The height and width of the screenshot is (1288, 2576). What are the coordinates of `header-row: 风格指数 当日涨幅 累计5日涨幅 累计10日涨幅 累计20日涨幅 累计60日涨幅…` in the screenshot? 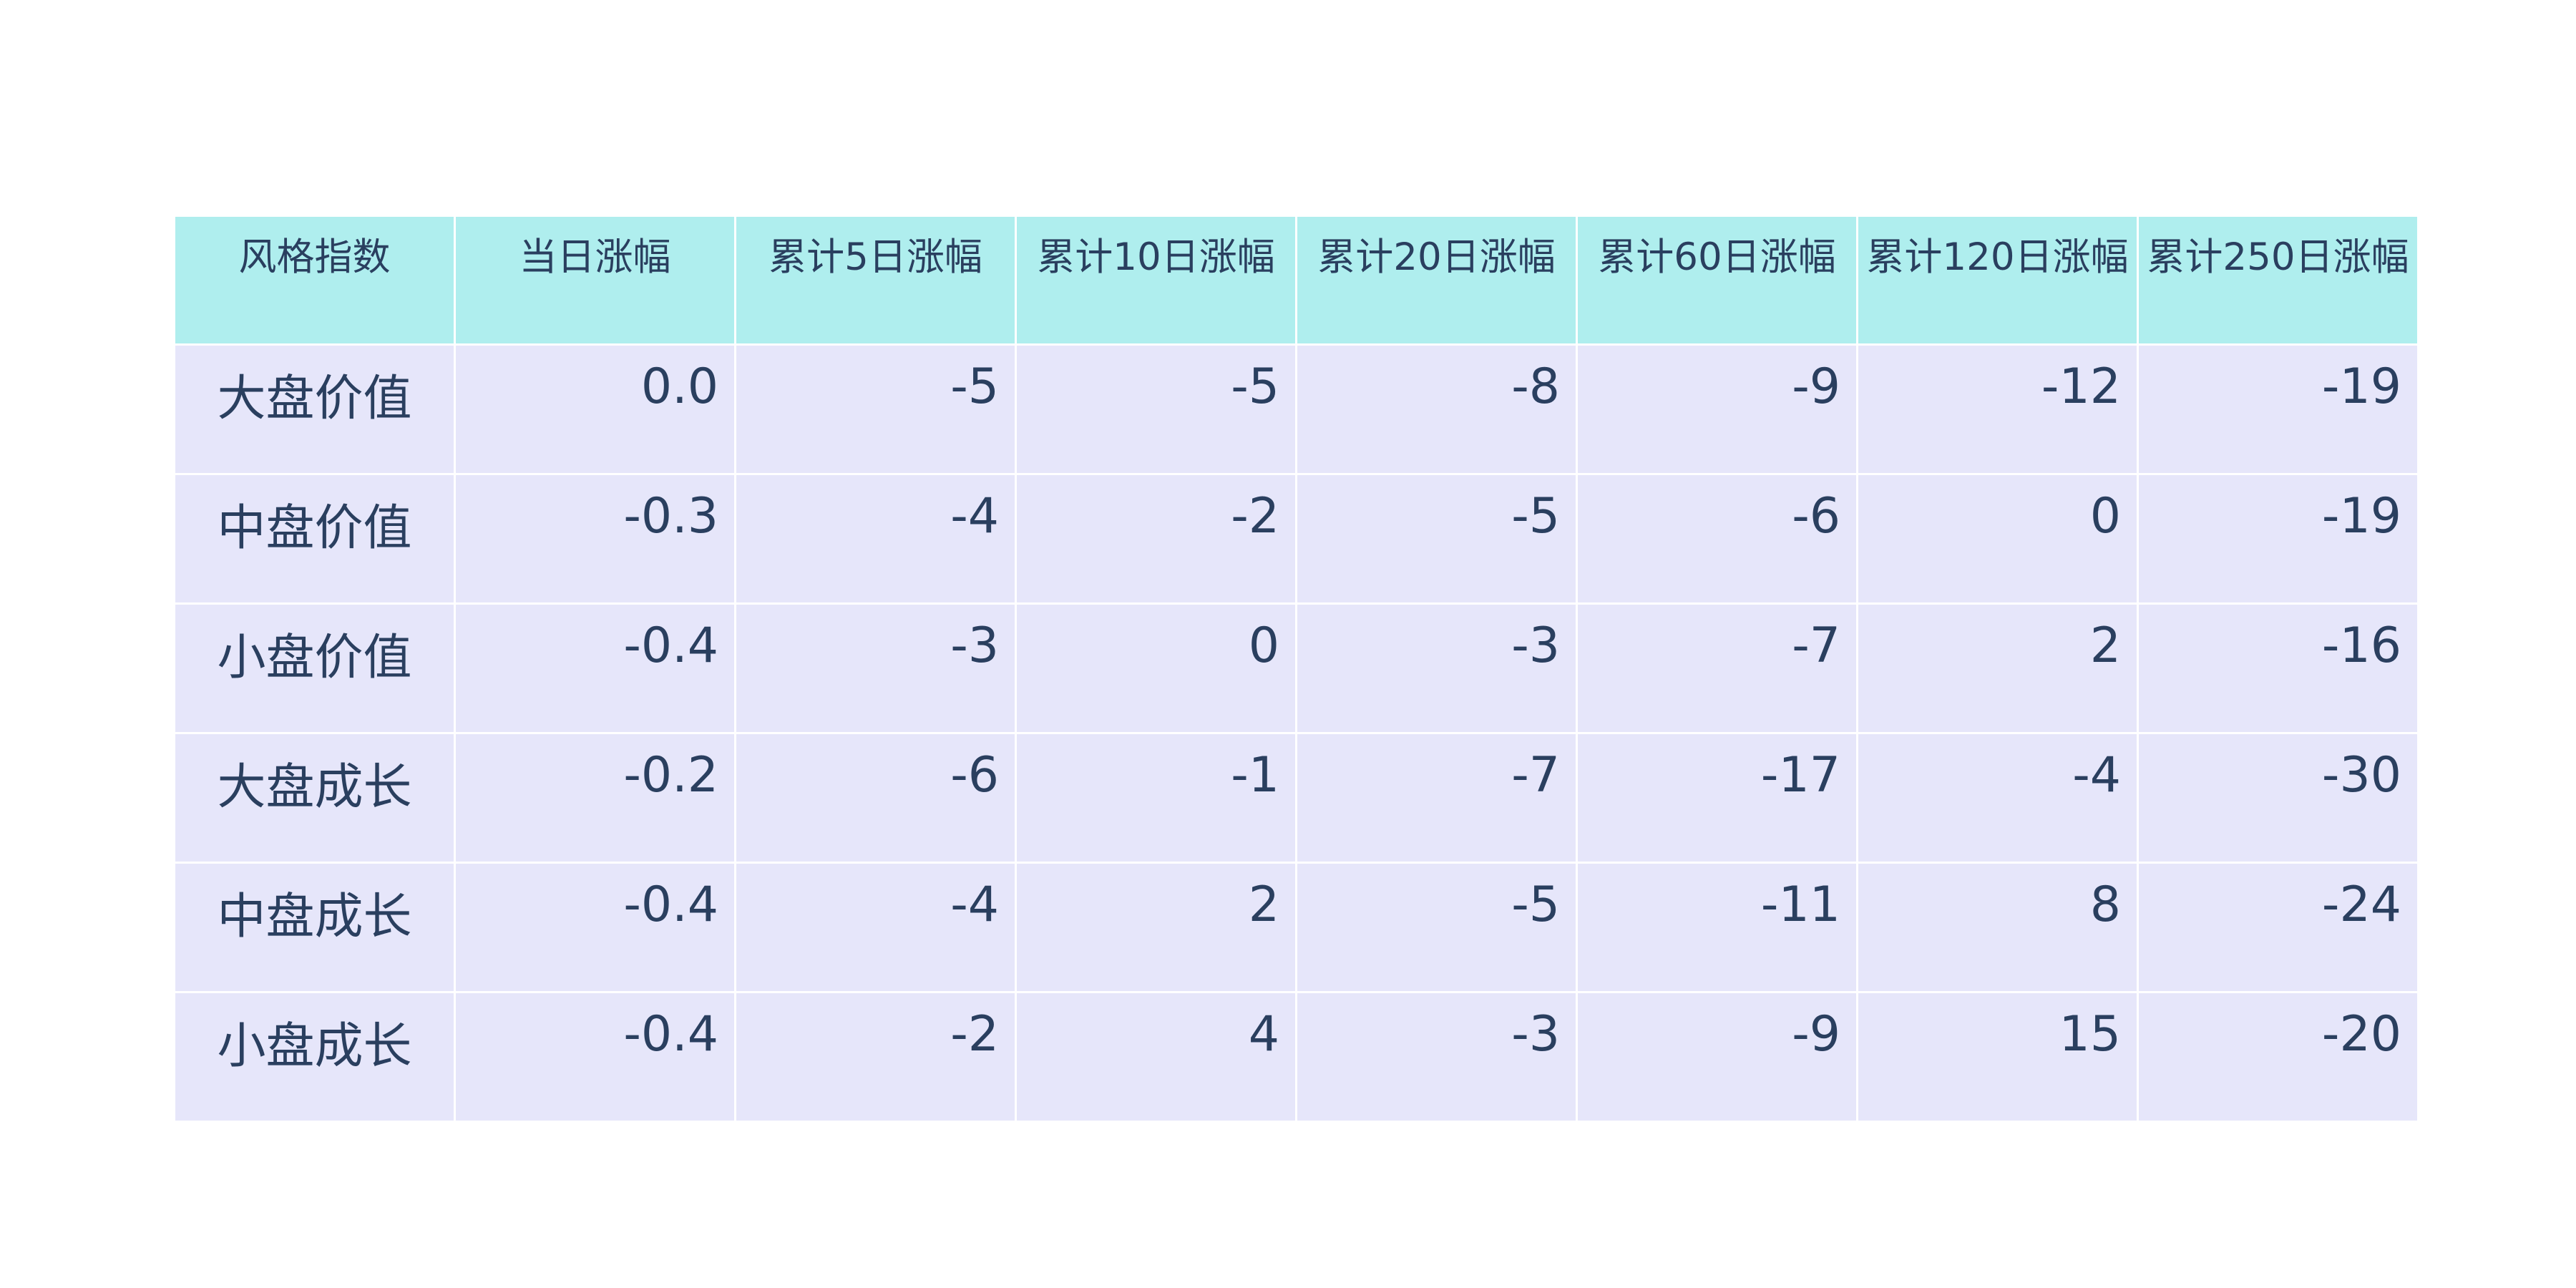 It's located at (1296, 280).